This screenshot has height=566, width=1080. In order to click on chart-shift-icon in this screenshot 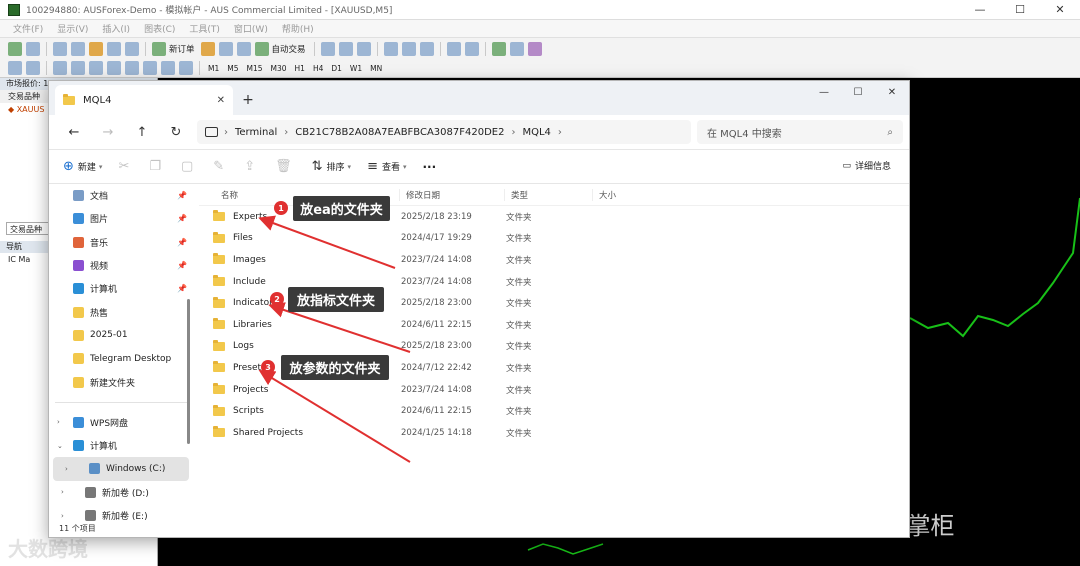, I will do `click(471, 48)`.